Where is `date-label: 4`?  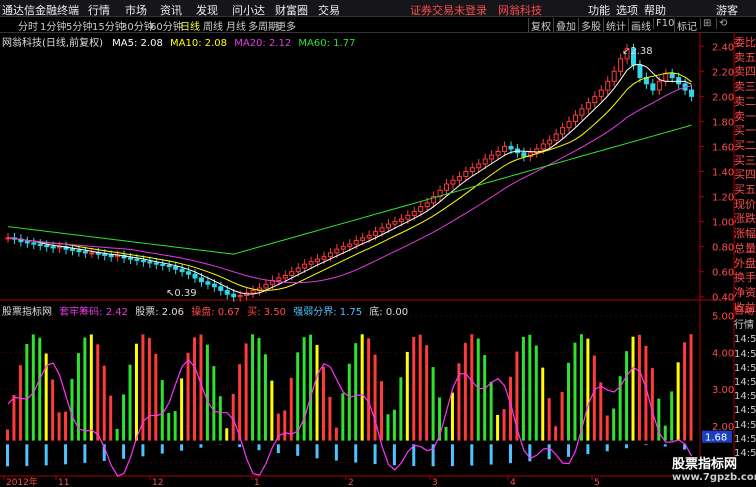 date-label: 4 is located at coordinates (513, 482).